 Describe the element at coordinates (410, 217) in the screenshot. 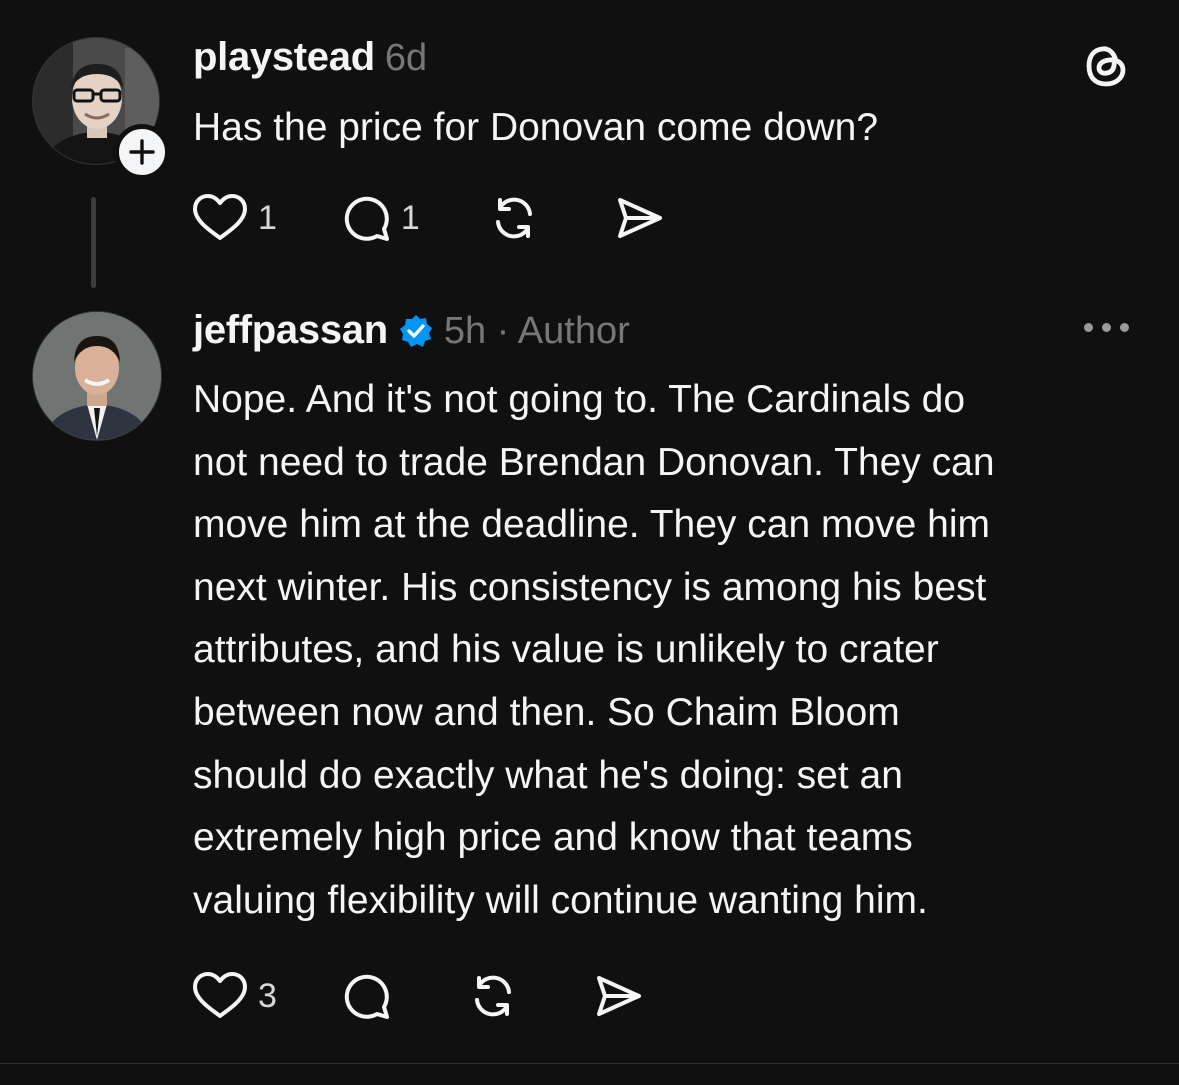

I see `reply-count: 1` at that location.